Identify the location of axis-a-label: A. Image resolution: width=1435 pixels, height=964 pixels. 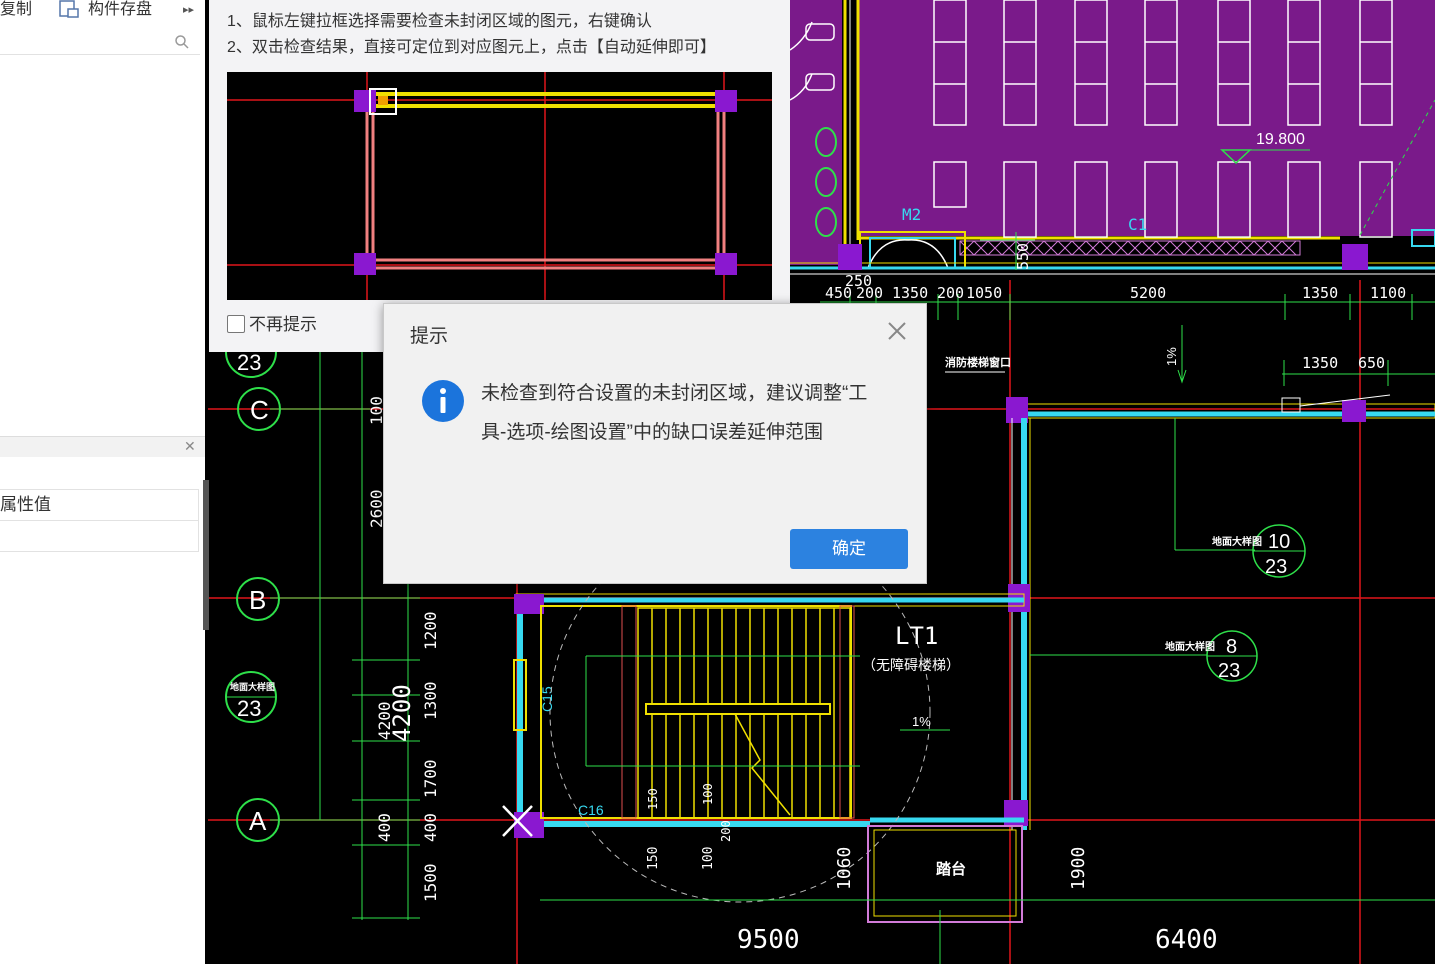
(258, 821).